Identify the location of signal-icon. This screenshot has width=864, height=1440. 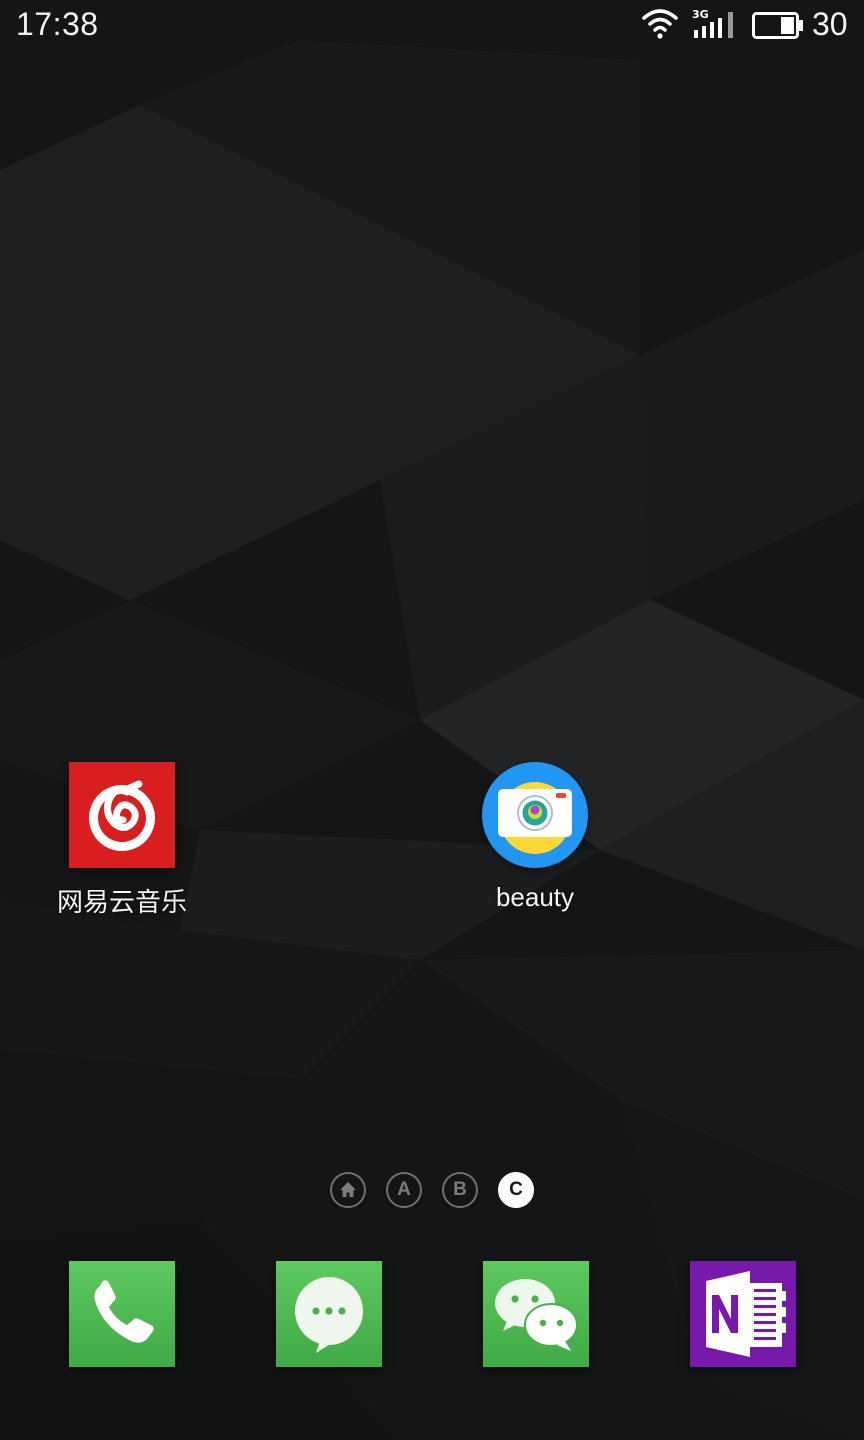
(713, 25).